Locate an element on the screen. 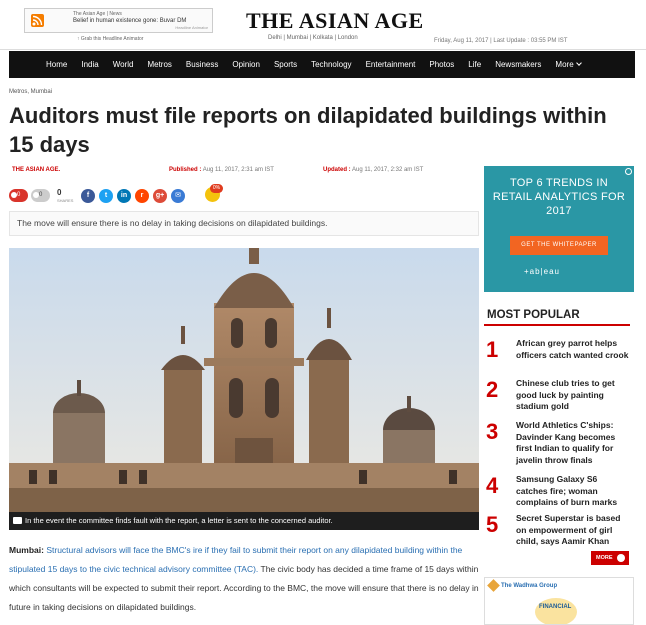  nav-more-label: More is located at coordinates (564, 64).